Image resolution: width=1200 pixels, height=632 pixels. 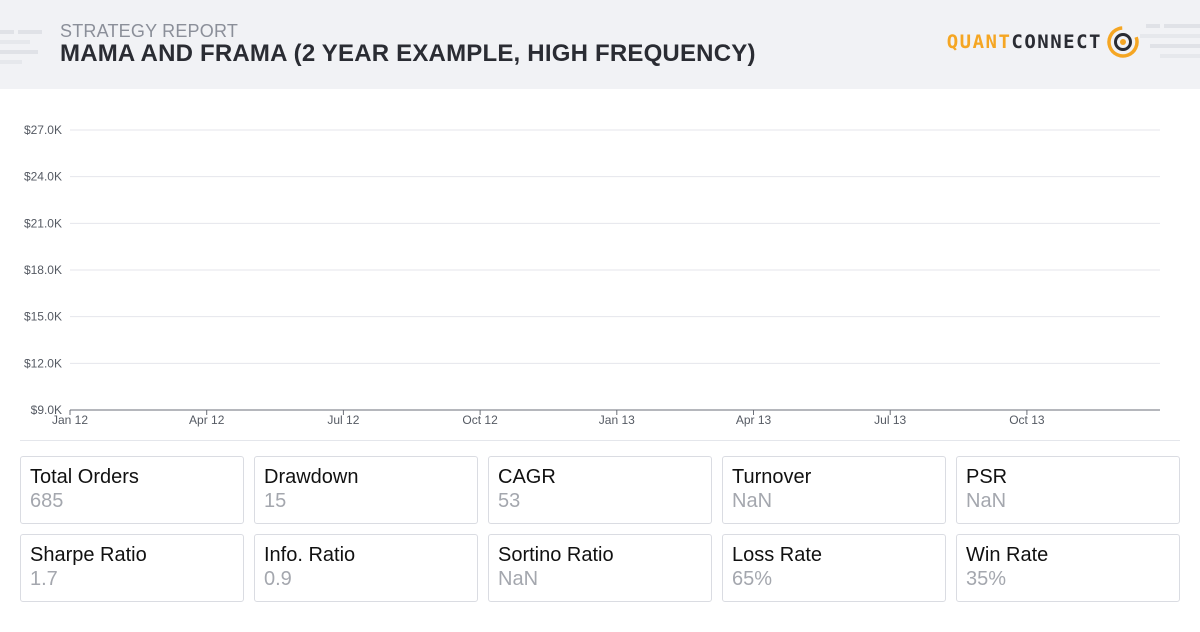 I want to click on stat-card: Sortino Ratio NaN, so click(x=600, y=568).